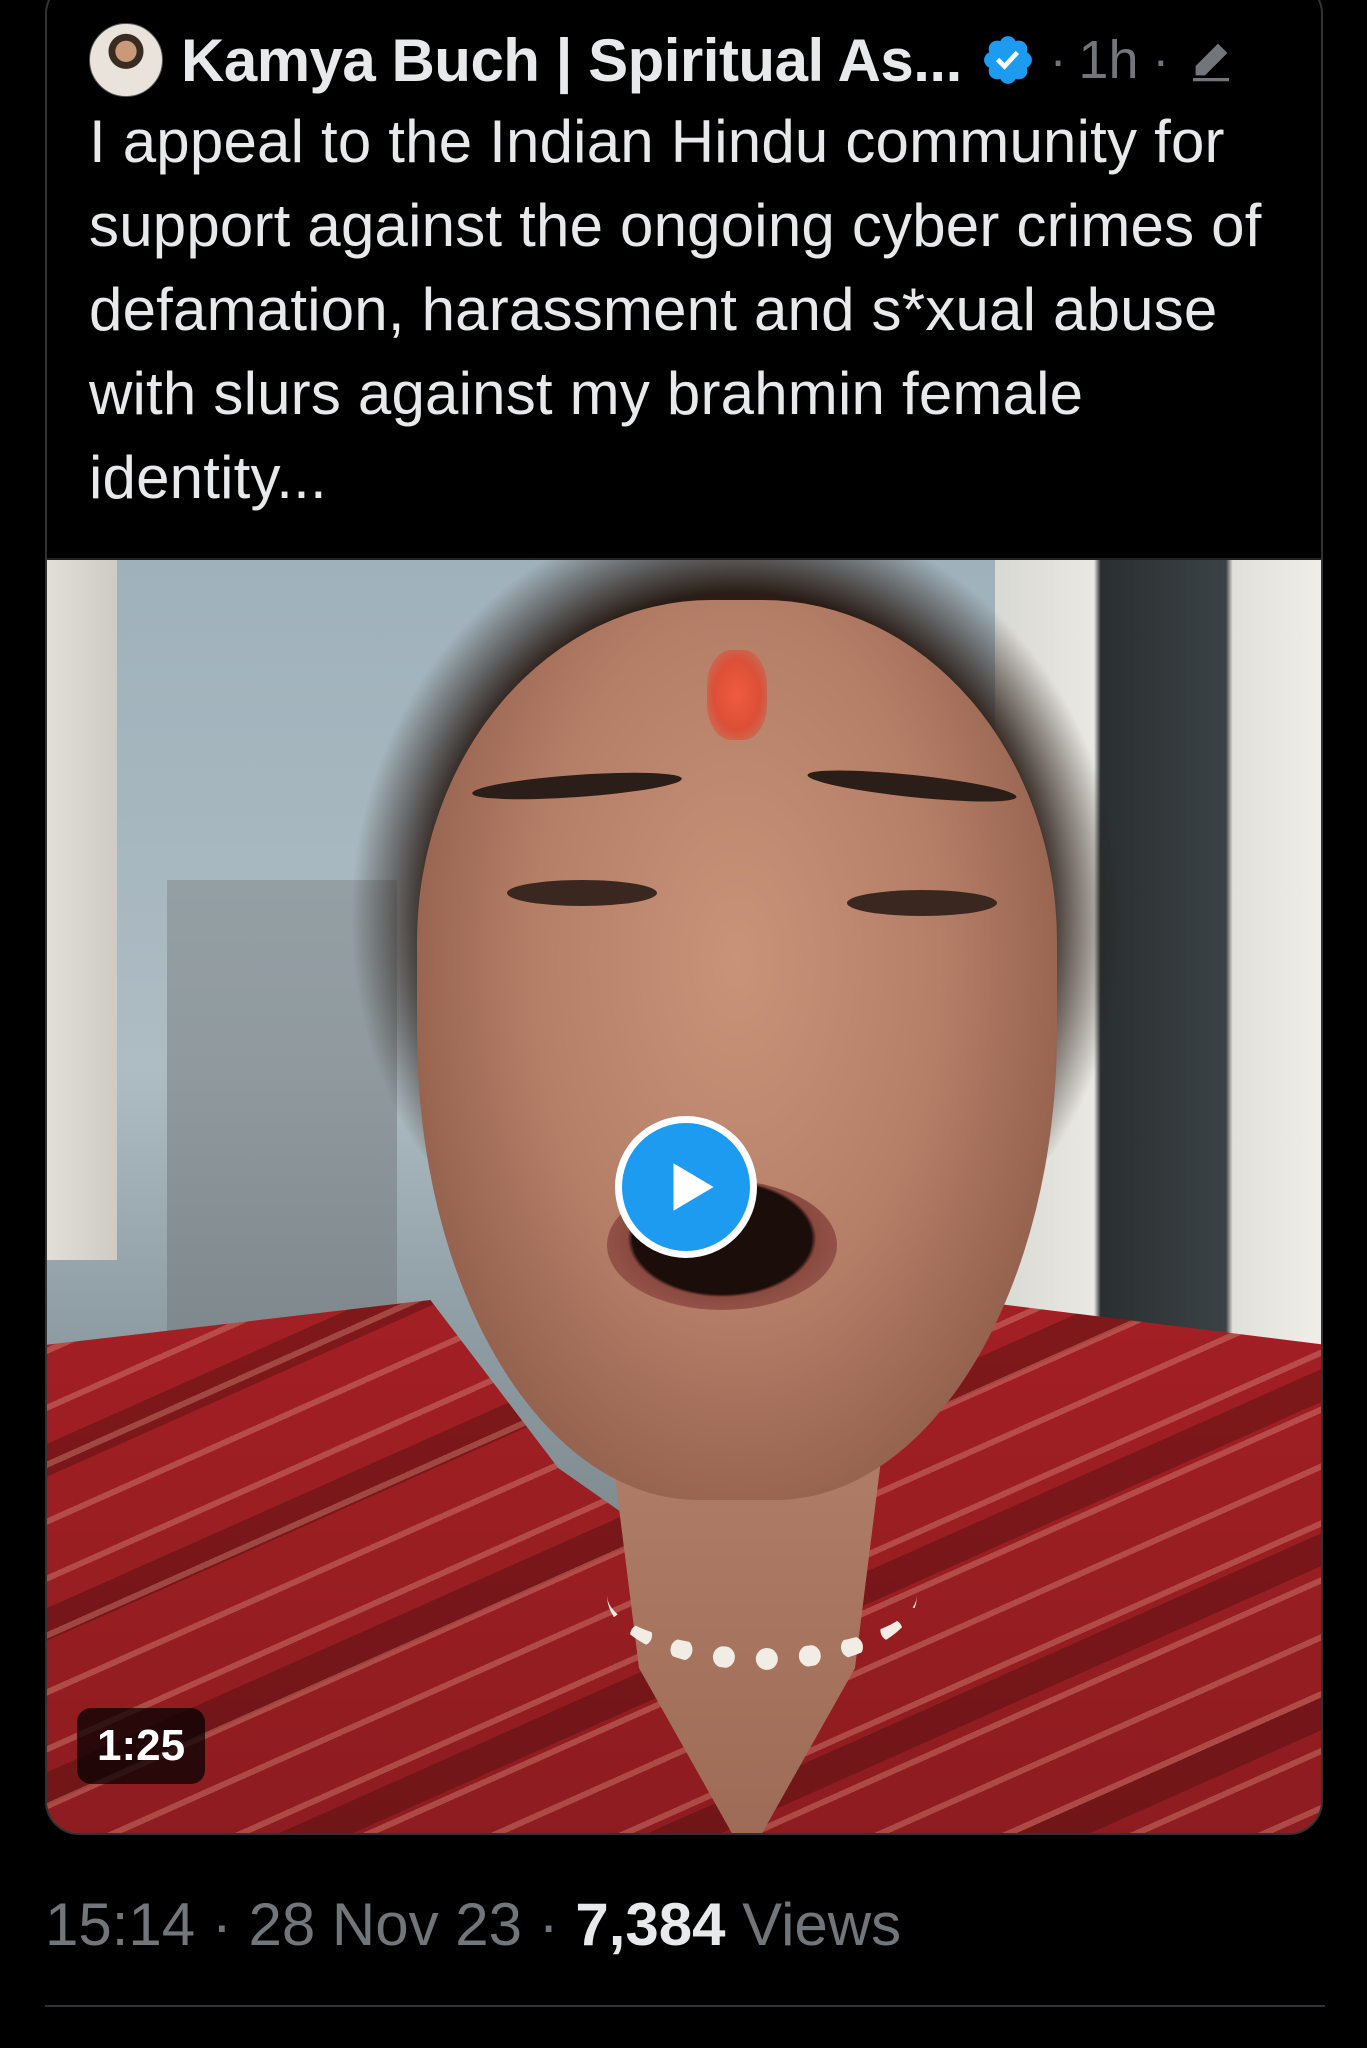 This screenshot has width=1367, height=2048. Describe the element at coordinates (685, 2006) in the screenshot. I see `divider` at that location.